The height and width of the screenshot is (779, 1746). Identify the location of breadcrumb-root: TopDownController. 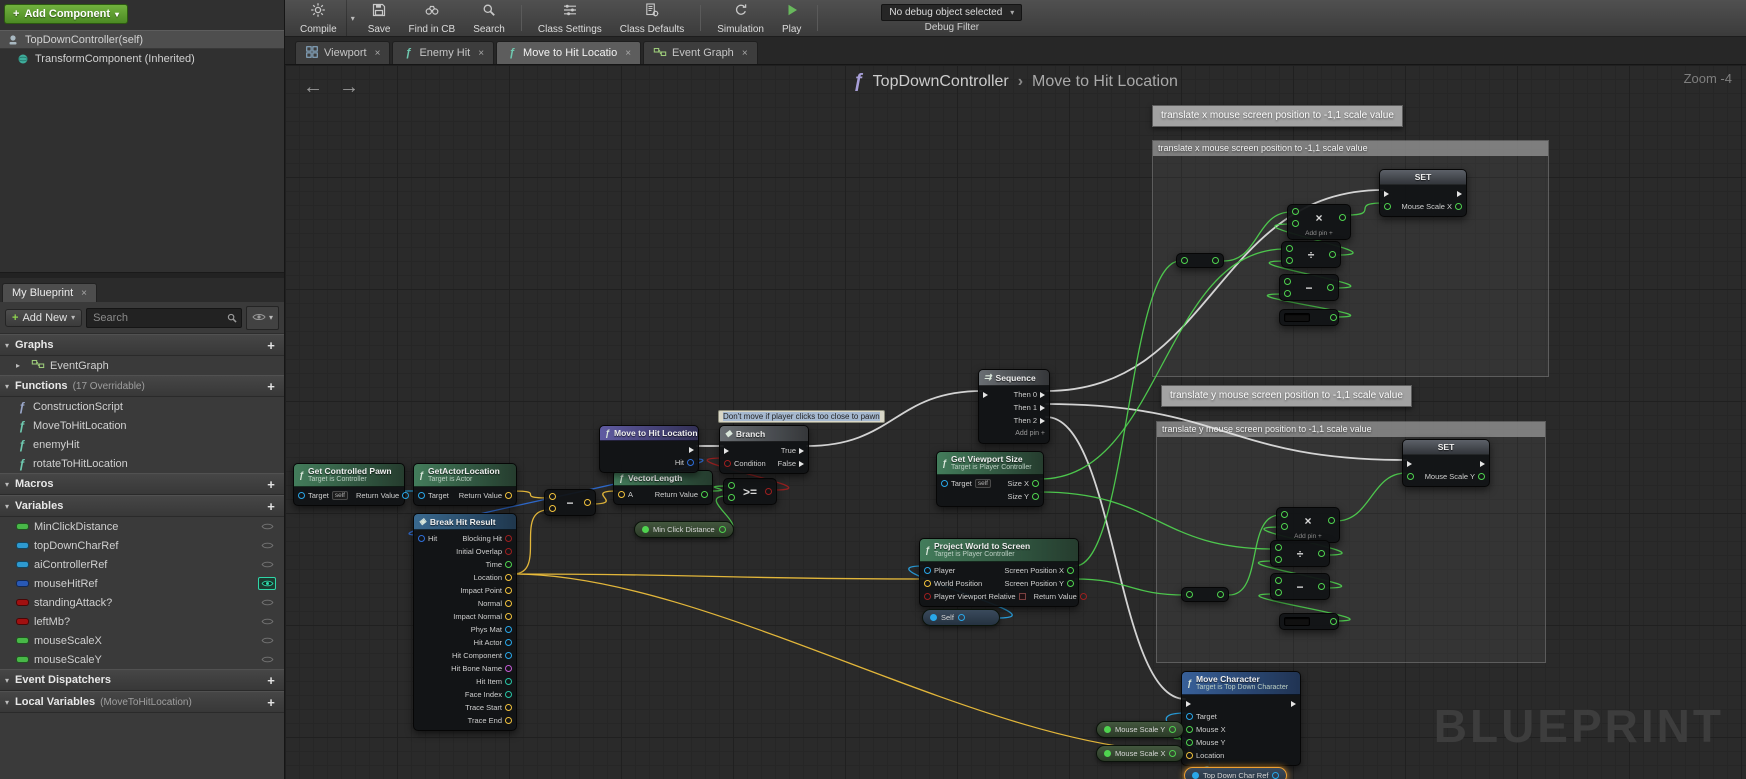
(941, 82).